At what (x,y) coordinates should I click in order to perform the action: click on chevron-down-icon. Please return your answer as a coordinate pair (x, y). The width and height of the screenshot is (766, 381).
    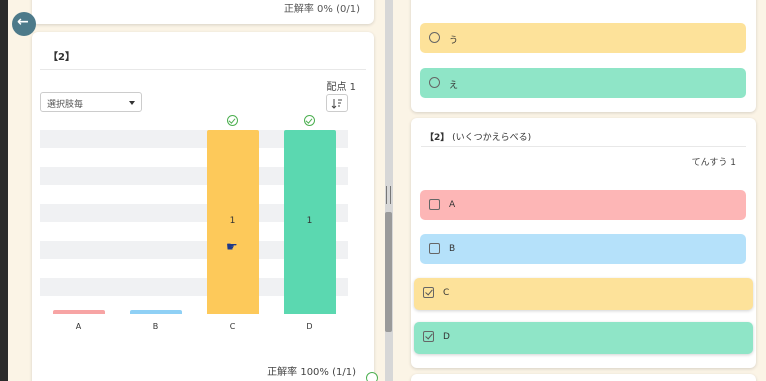
    Looking at the image, I should click on (132, 103).